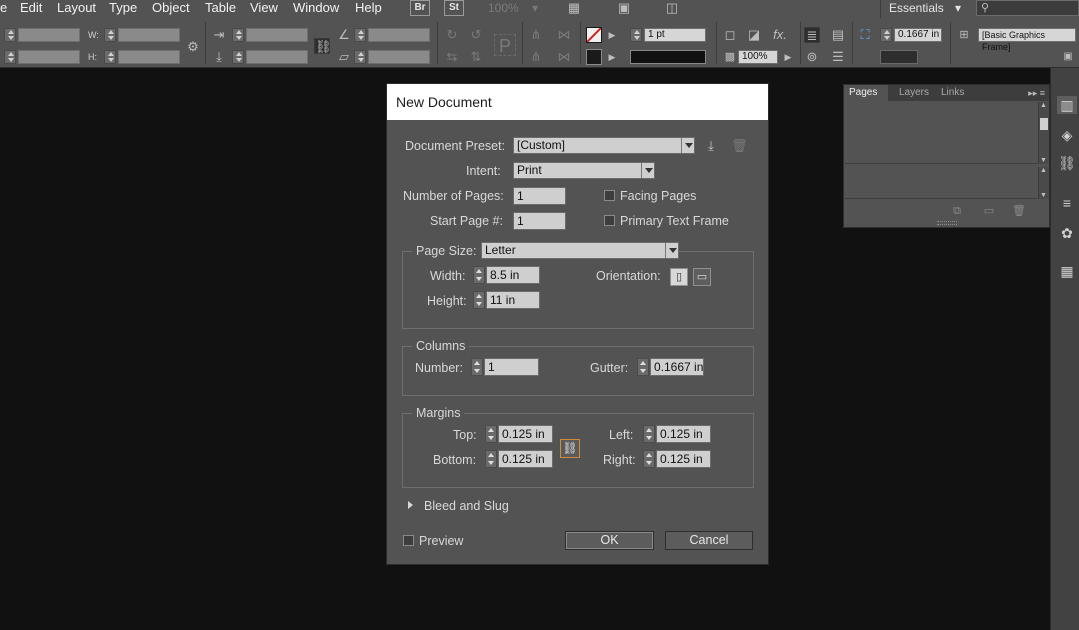 Image resolution: width=1079 pixels, height=630 pixels. What do you see at coordinates (110, 57) in the screenshot?
I see `h-stepper` at bounding box center [110, 57].